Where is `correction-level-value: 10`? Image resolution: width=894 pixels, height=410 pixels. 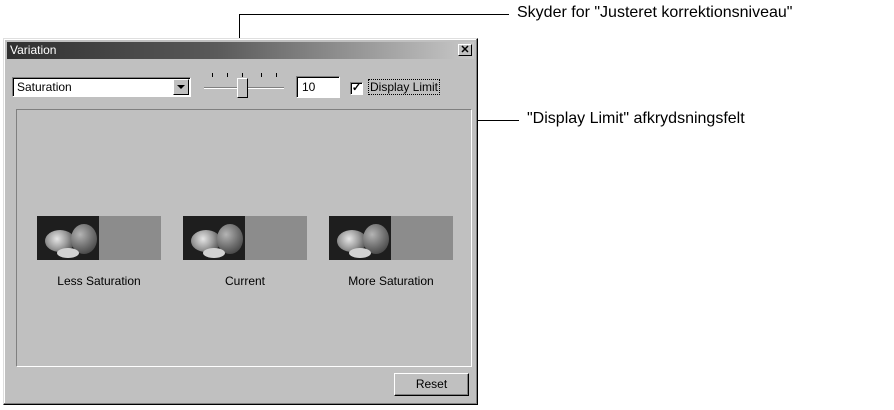
correction-level-value: 10 is located at coordinates (309, 87).